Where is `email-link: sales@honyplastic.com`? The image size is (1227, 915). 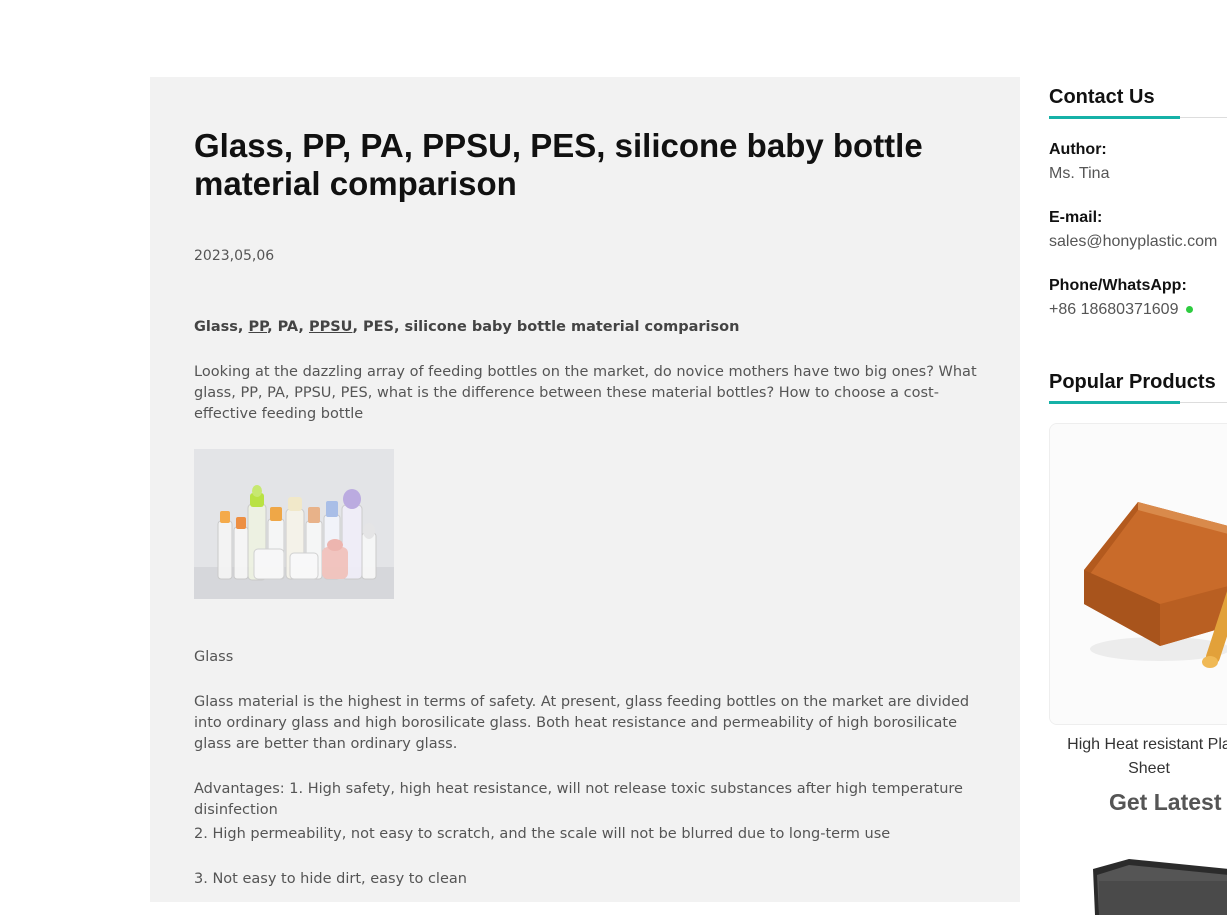 email-link: sales@honyplastic.com is located at coordinates (1133, 242).